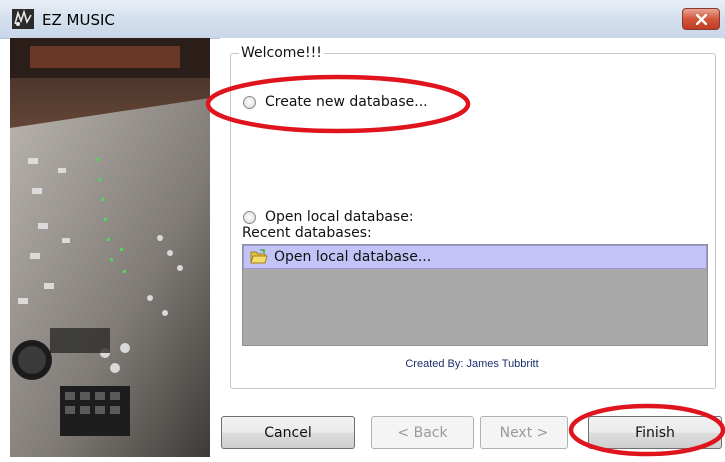 The height and width of the screenshot is (462, 725). Describe the element at coordinates (472, 364) in the screenshot. I see `credit-text: Created By: James Tubbritt` at that location.